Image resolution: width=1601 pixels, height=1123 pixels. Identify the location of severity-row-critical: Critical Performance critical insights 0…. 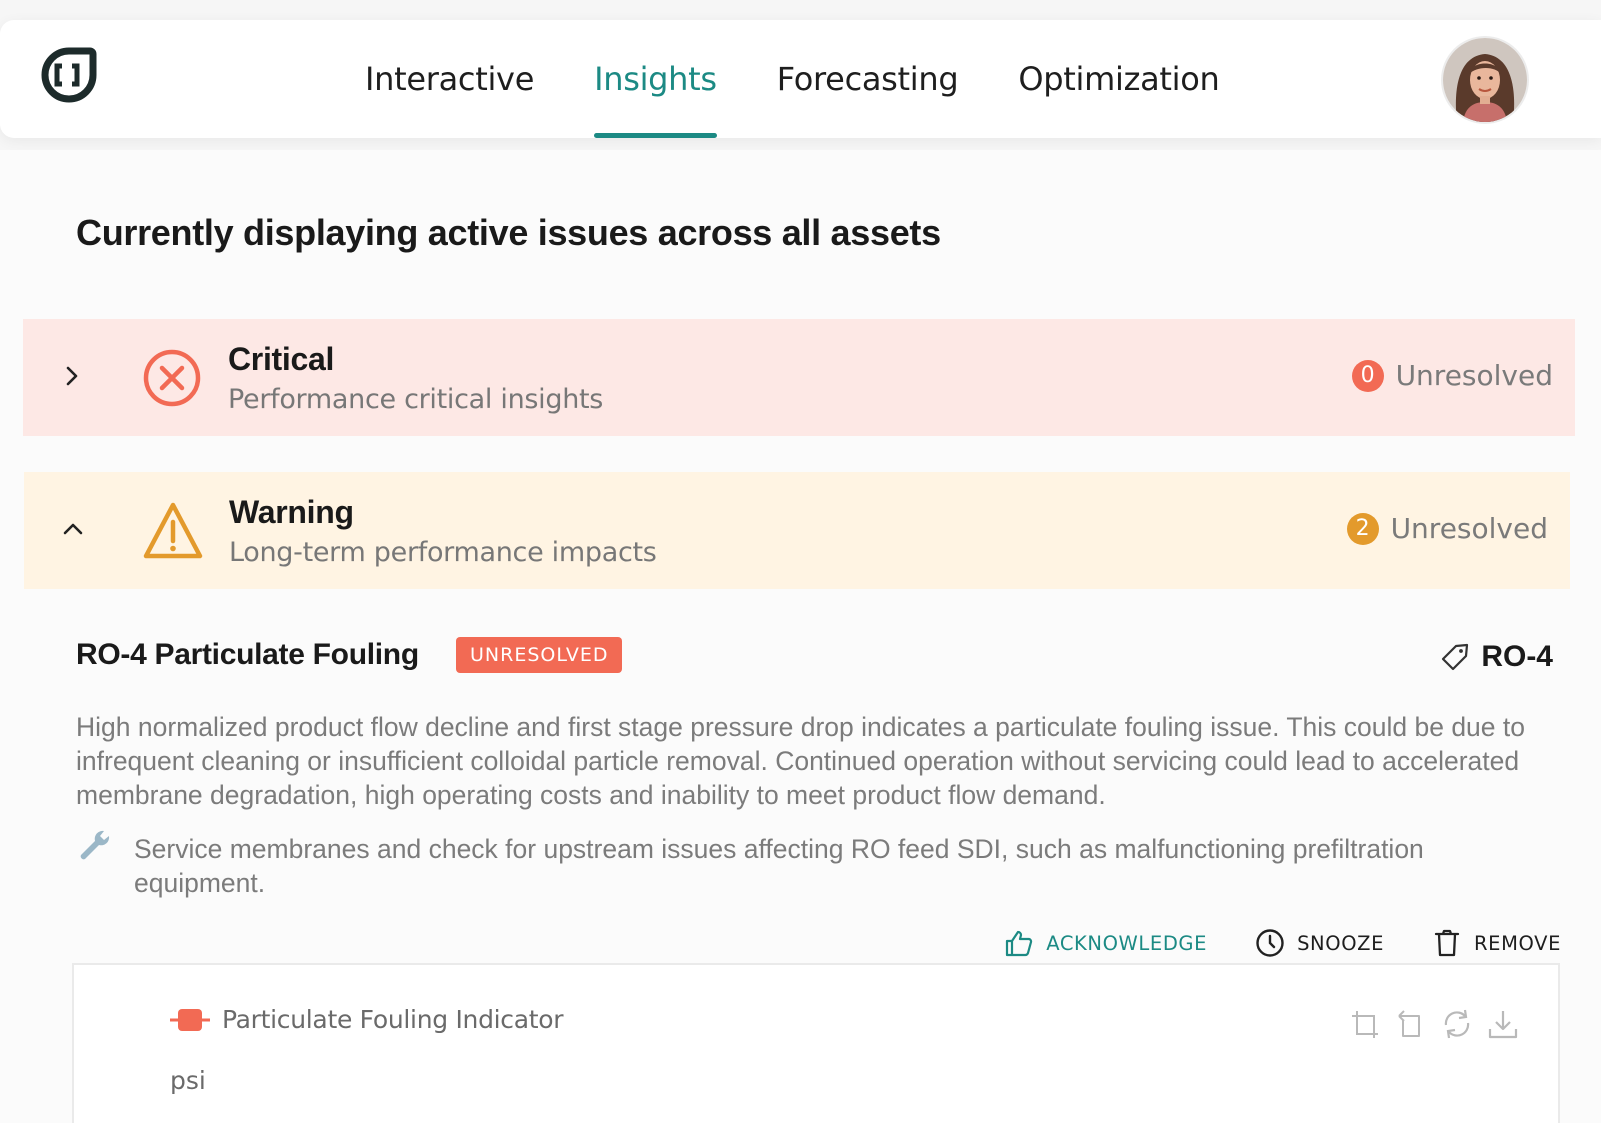
(799, 377).